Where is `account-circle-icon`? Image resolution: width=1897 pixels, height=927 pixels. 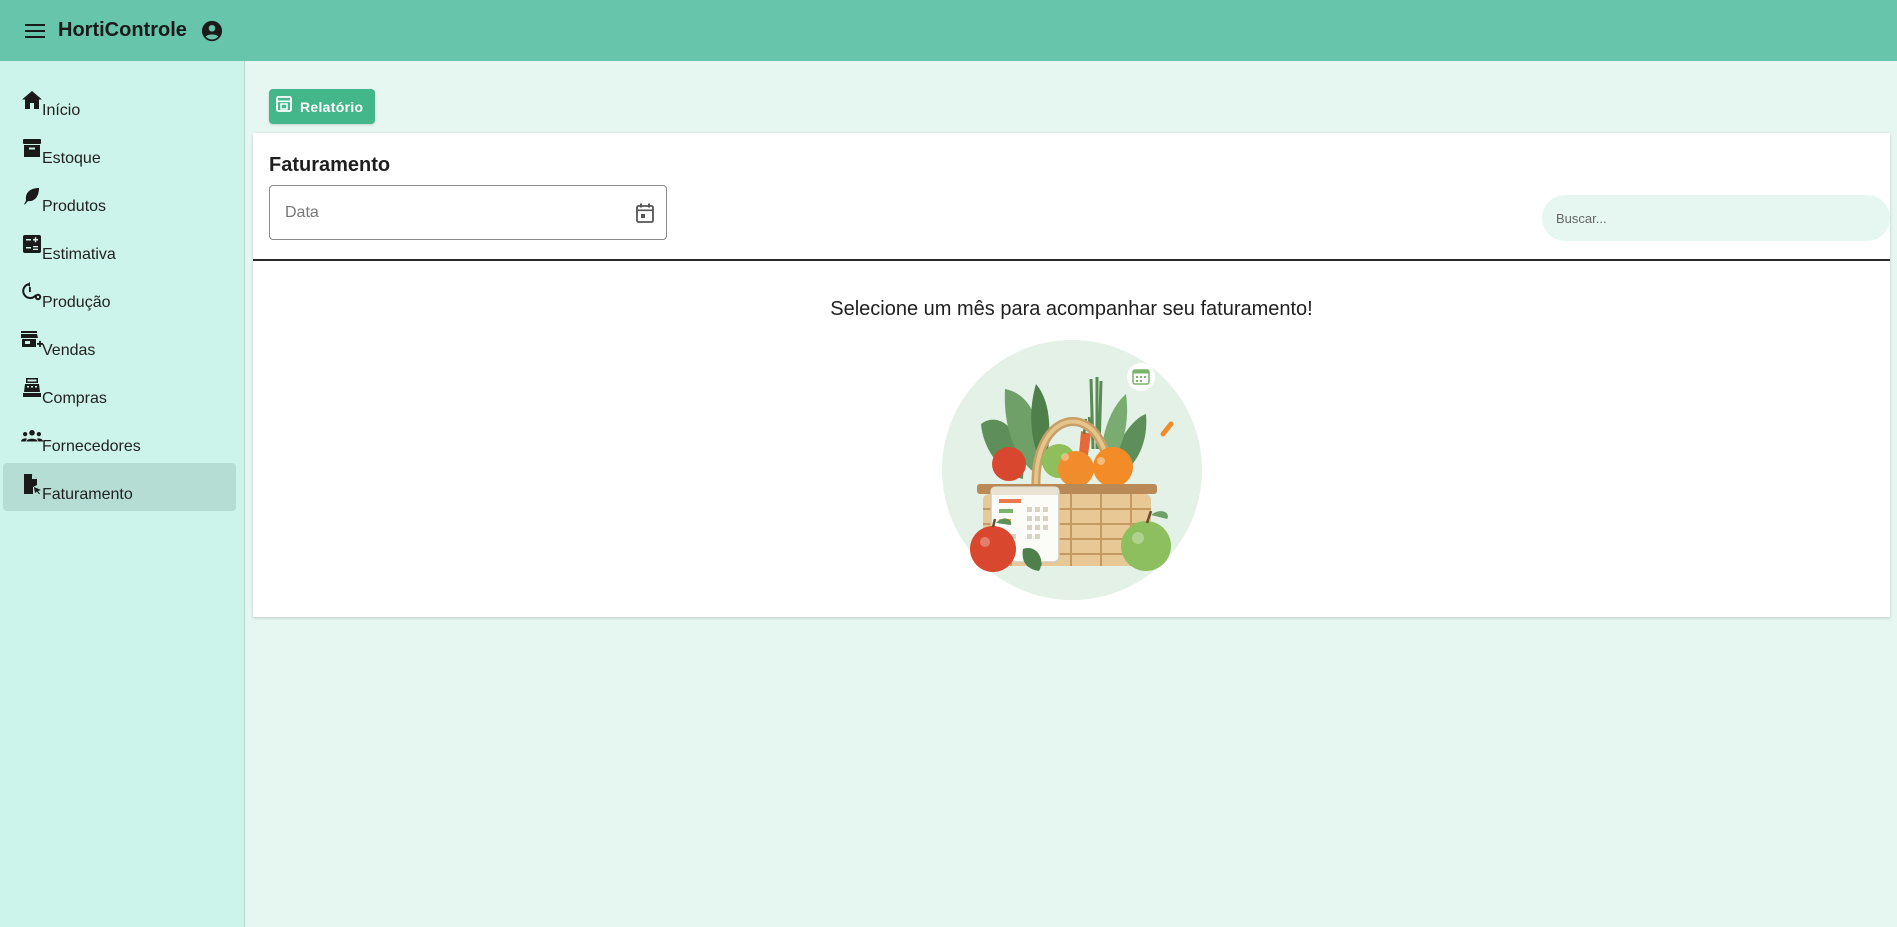
account-circle-icon is located at coordinates (212, 31).